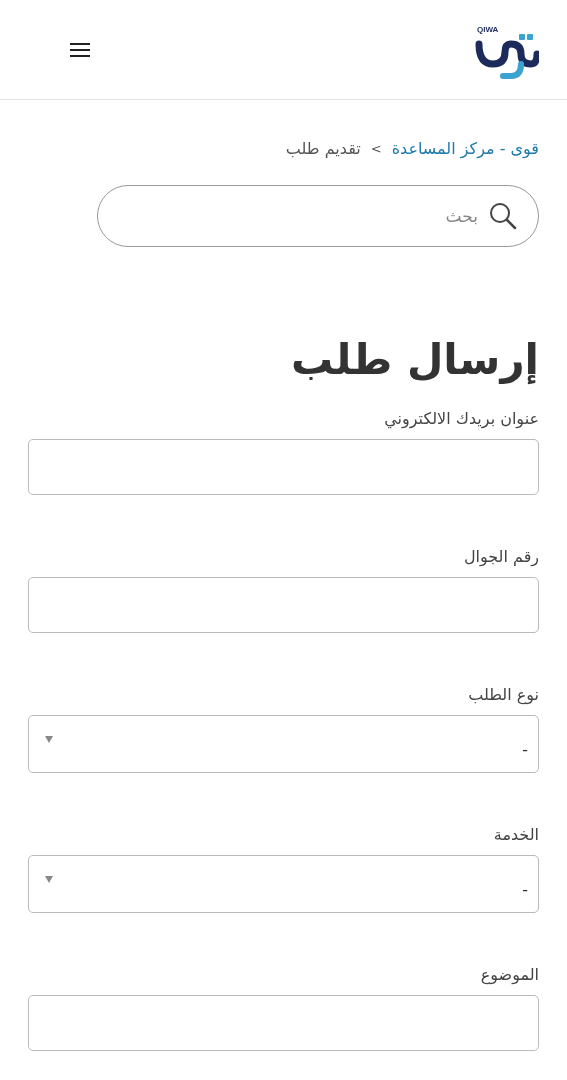 The width and height of the screenshot is (567, 1080). Describe the element at coordinates (461, 419) in the screenshot. I see `field-label: عنوان بريدك الالكتروني` at that location.